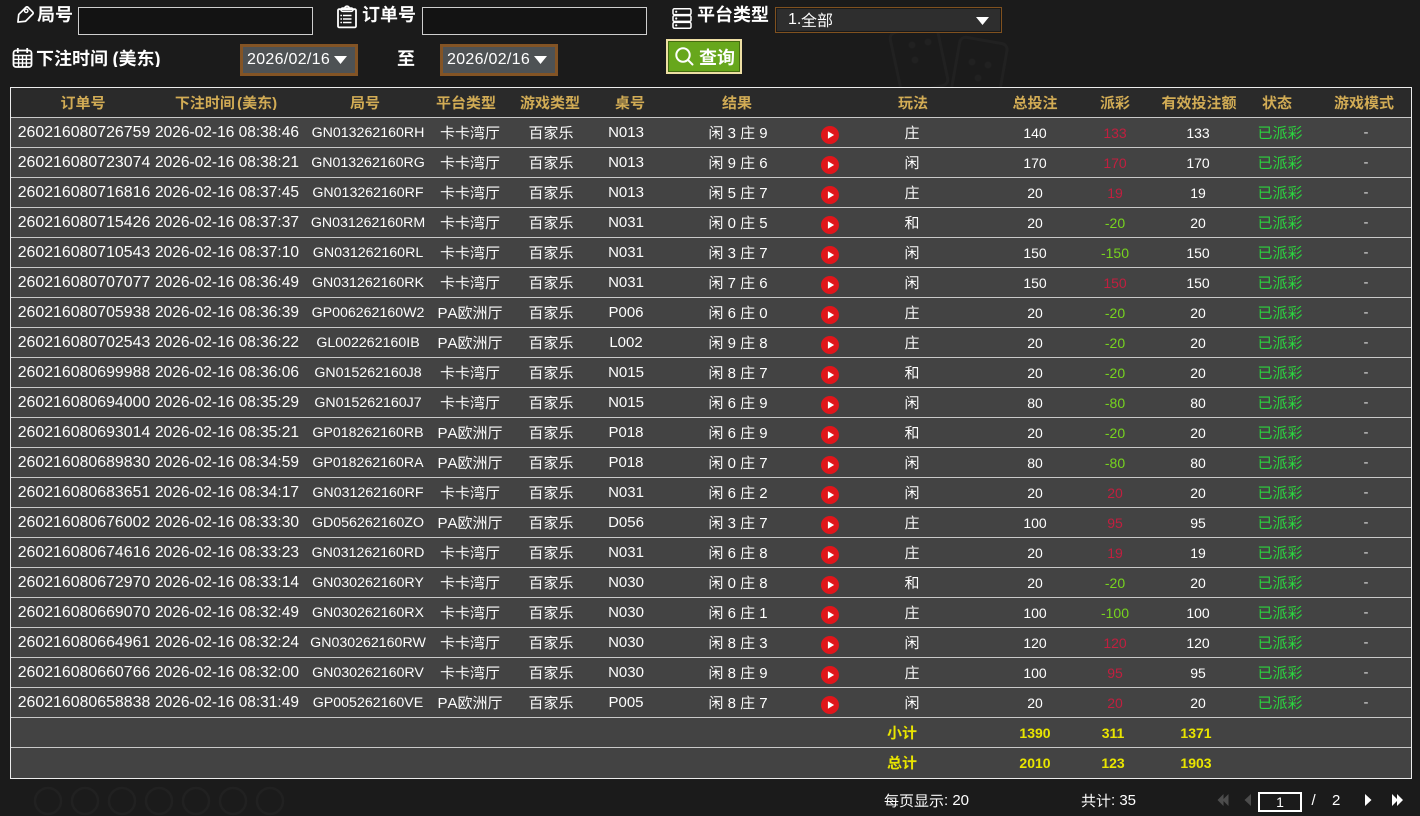 This screenshot has width=1420, height=816. Describe the element at coordinates (763, 612) in the screenshot. I see `svg-text: 1` at that location.